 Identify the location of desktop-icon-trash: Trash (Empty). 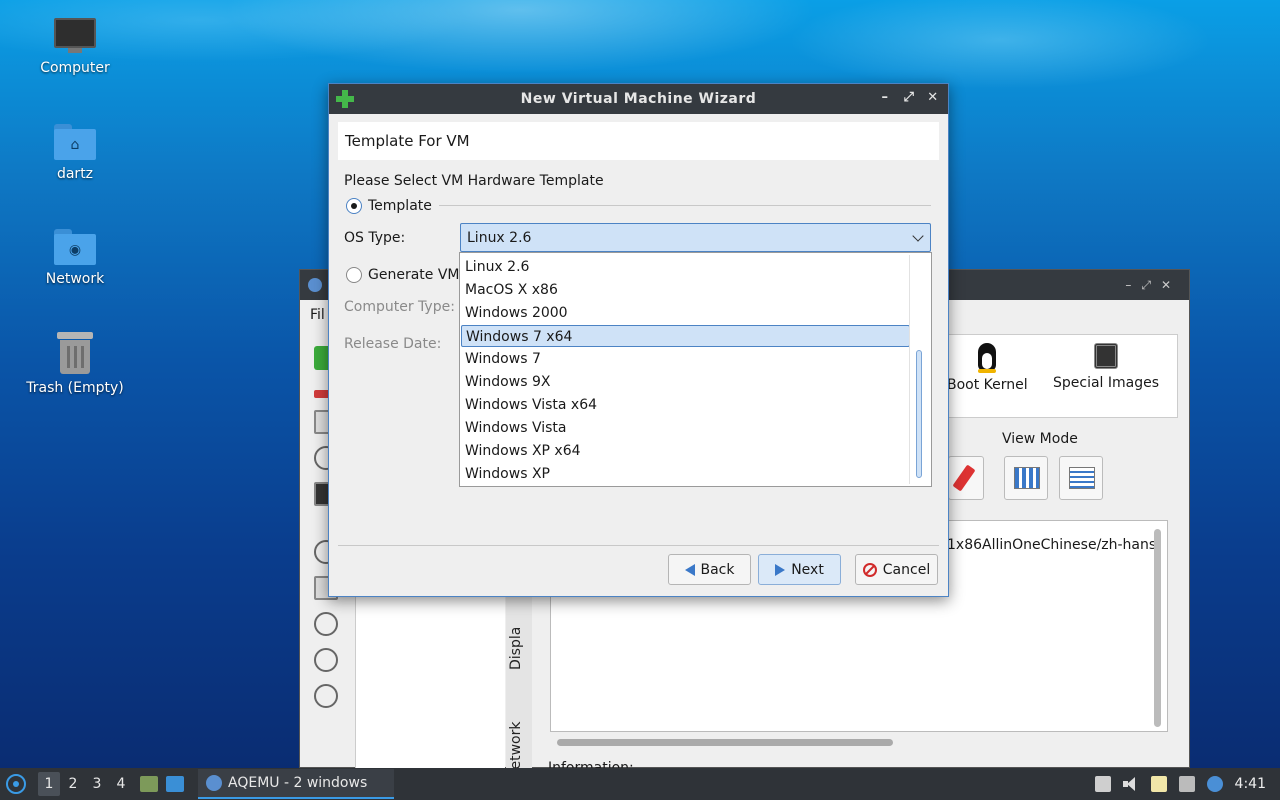
(75, 364).